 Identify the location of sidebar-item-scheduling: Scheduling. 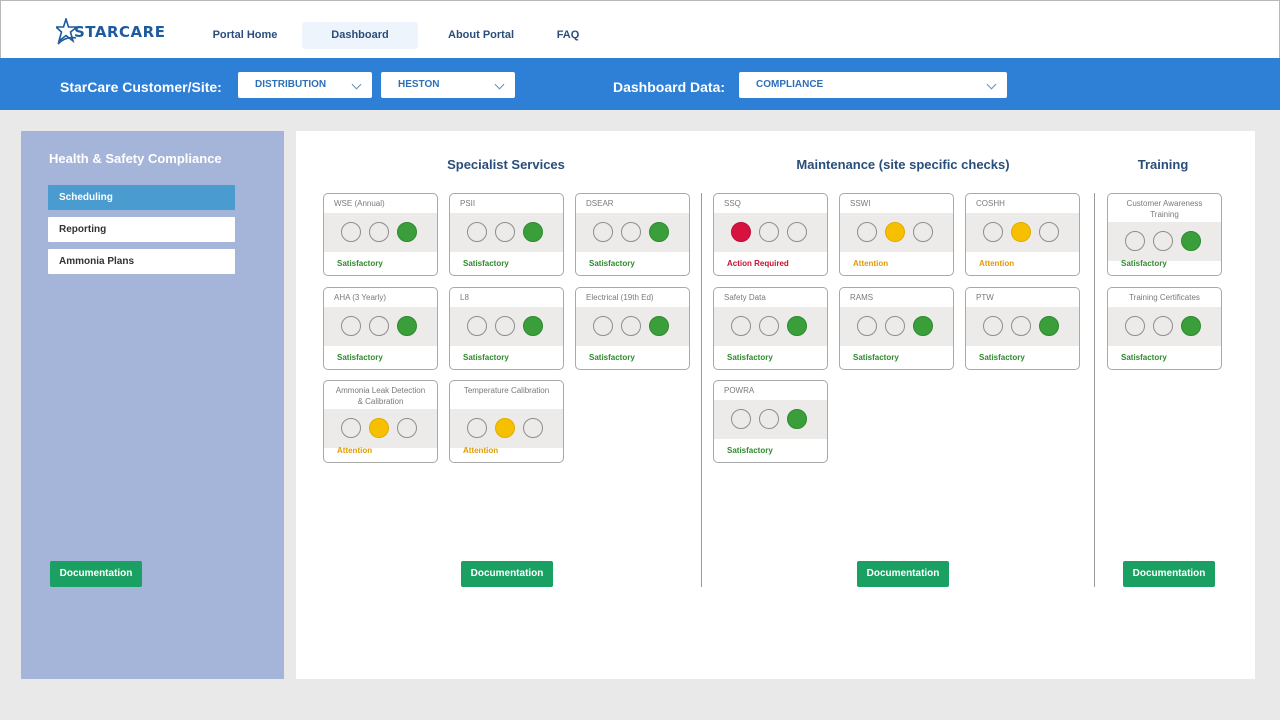
(141, 197).